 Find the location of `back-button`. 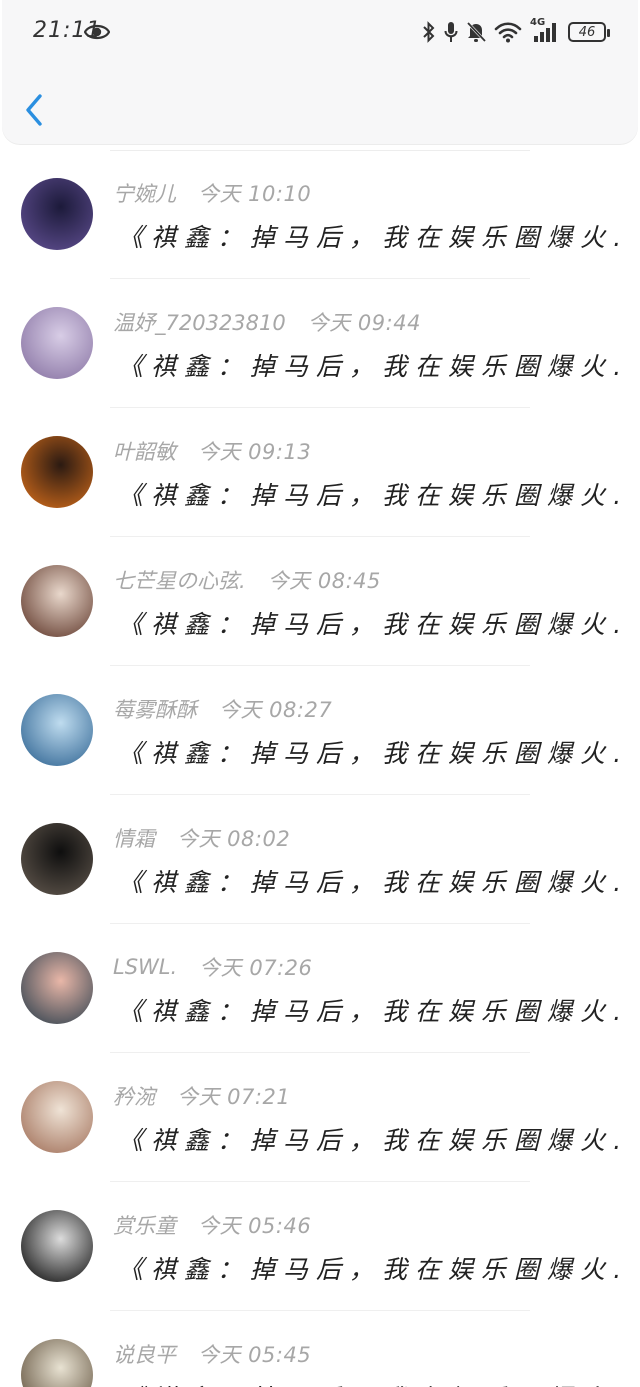

back-button is located at coordinates (36, 110).